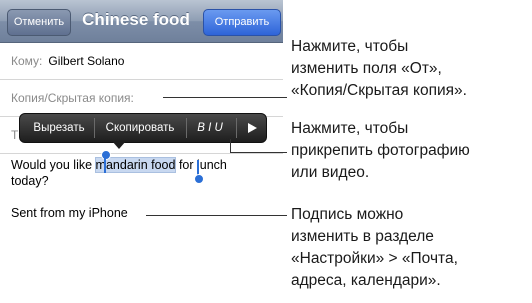 This screenshot has height=303, width=532. I want to click on message-text-after: for lunch, so click(201, 165).